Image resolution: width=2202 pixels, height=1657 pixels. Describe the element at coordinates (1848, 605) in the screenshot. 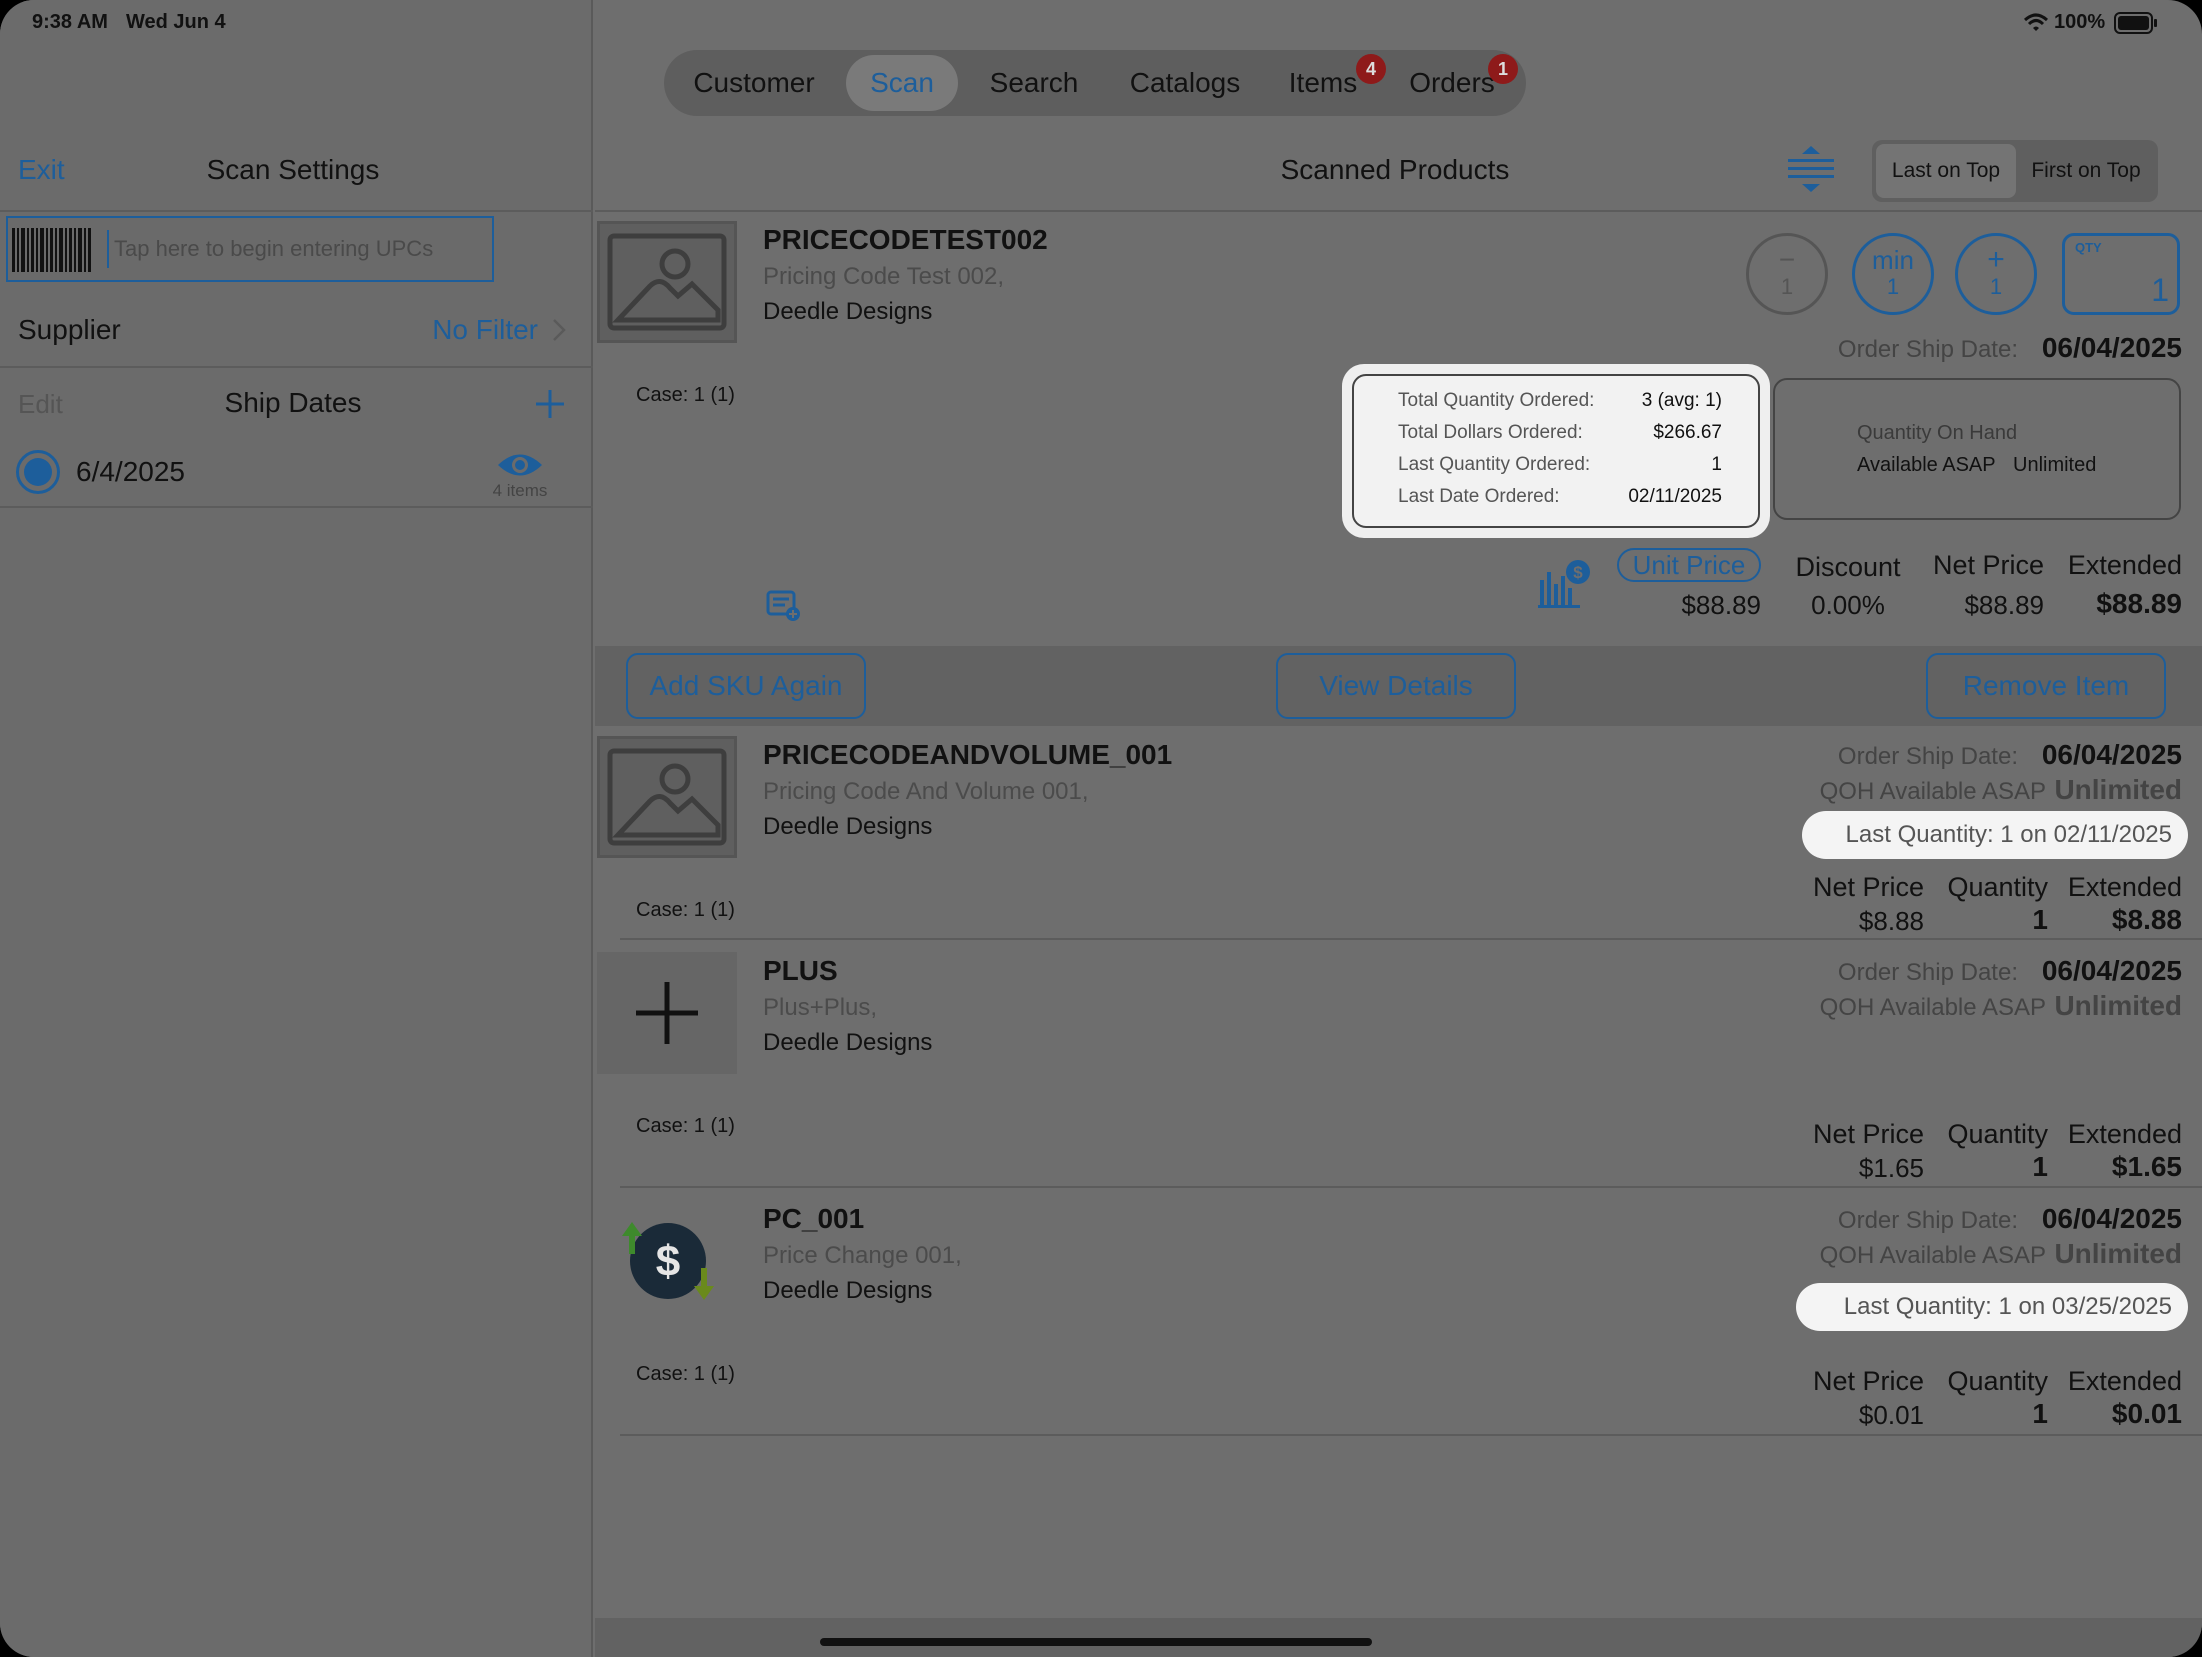

I see `discount-value: 0.00%` at that location.